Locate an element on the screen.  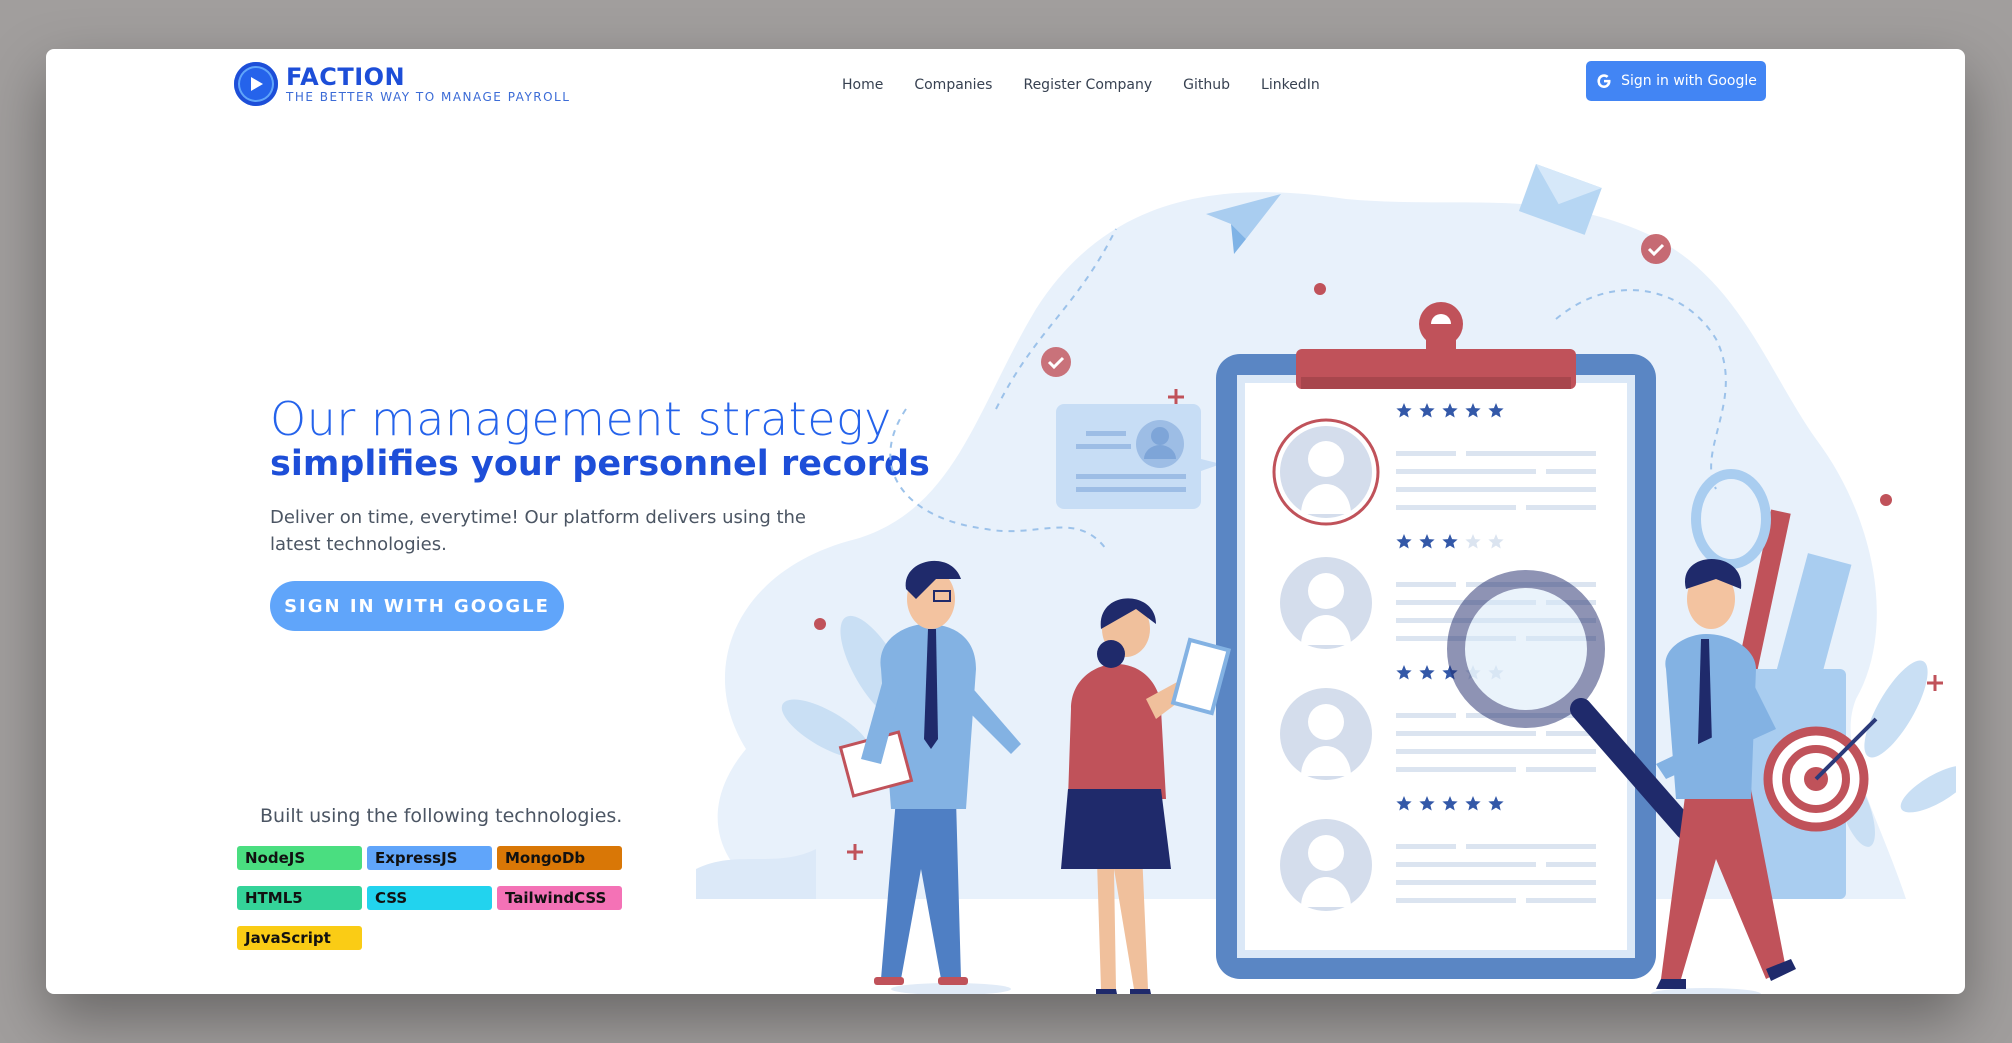
tech-tag-expressjs: ExpressJS is located at coordinates (429, 858).